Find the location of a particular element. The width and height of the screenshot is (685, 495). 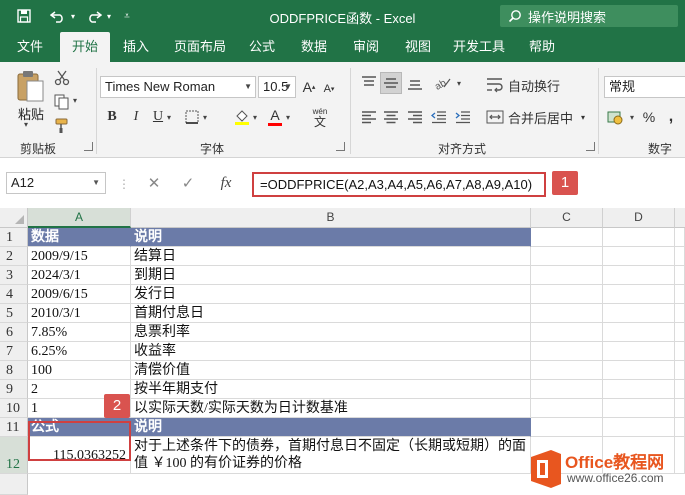

tab-formulas: 公式 is located at coordinates (262, 47).